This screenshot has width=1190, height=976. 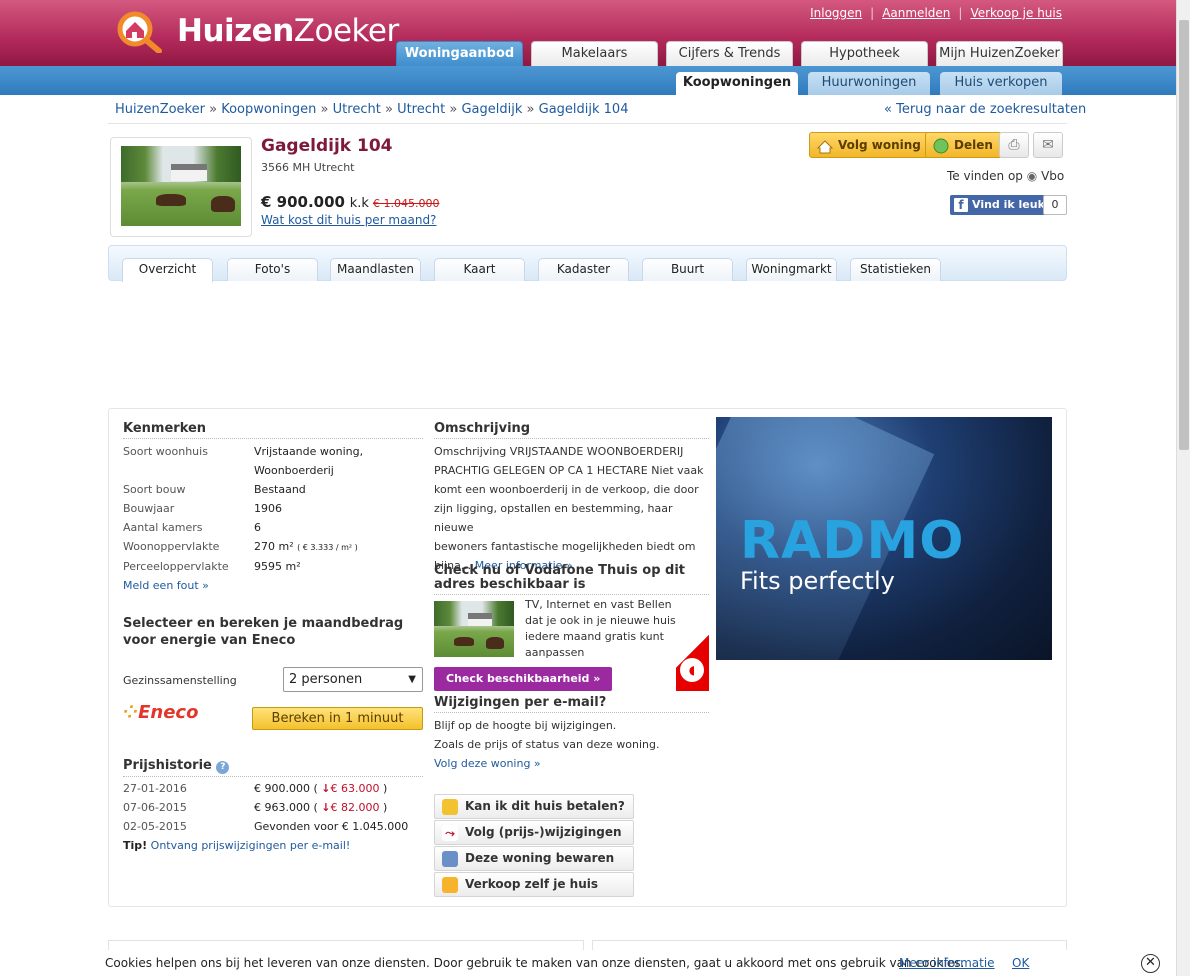 What do you see at coordinates (491, 109) in the screenshot?
I see `breadcrumb-link: Gageldijk` at bounding box center [491, 109].